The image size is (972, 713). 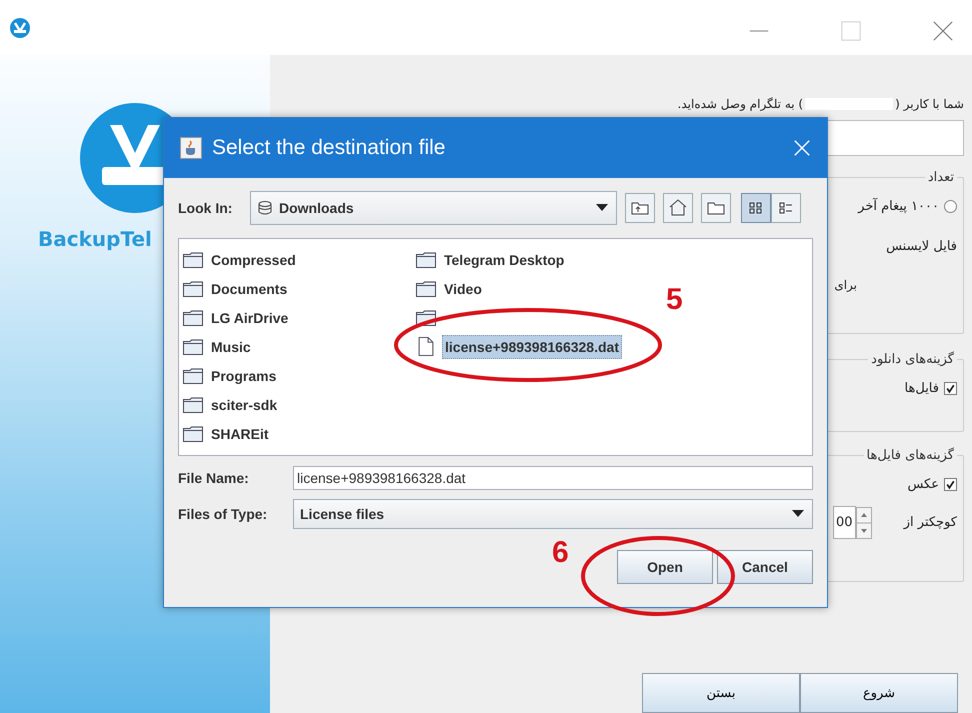 What do you see at coordinates (921, 388) in the screenshot?
I see `checkbox-label: فایل‌ها` at bounding box center [921, 388].